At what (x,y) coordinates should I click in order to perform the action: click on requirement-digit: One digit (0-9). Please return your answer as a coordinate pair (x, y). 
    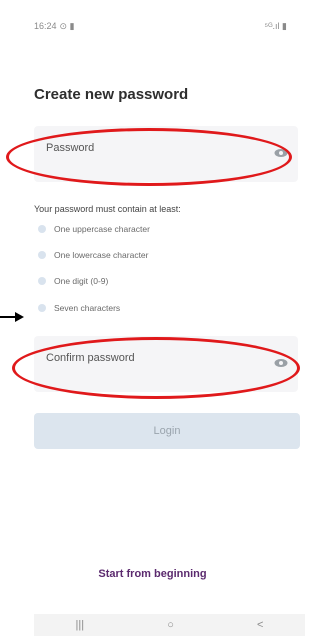
    Looking at the image, I should click on (73, 281).